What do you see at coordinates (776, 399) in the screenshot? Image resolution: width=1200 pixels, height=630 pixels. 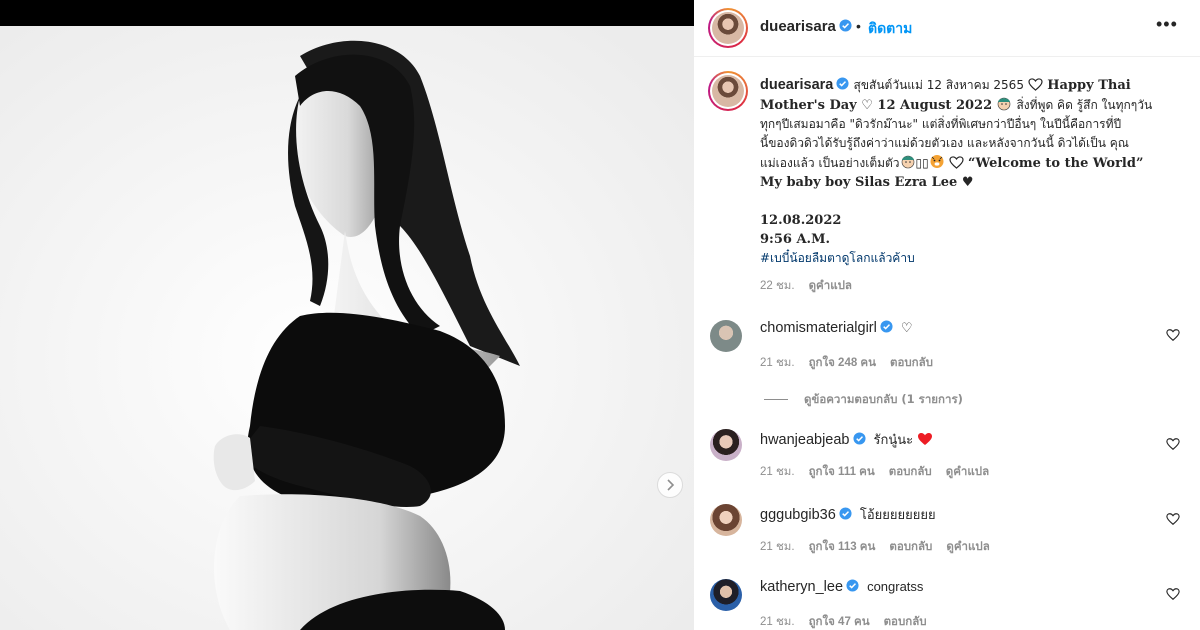 I see `divider-line` at bounding box center [776, 399].